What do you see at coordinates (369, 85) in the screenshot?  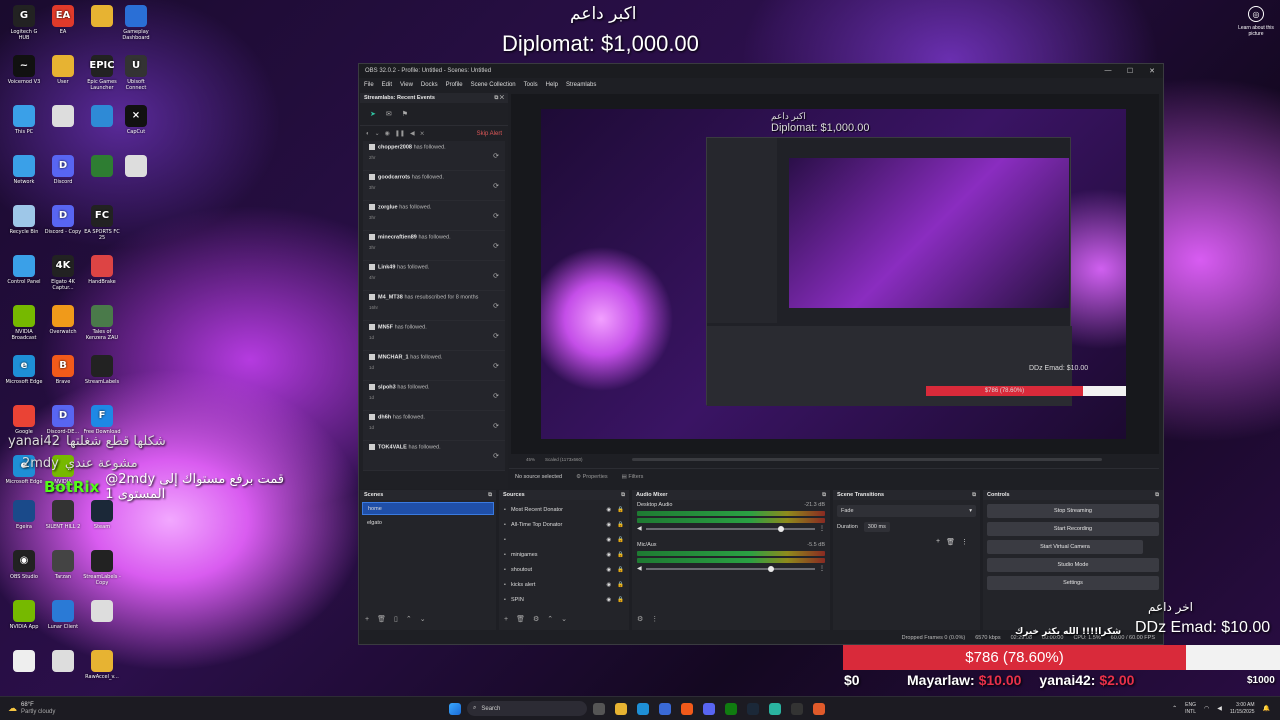 I see `menu-item: File` at bounding box center [369, 85].